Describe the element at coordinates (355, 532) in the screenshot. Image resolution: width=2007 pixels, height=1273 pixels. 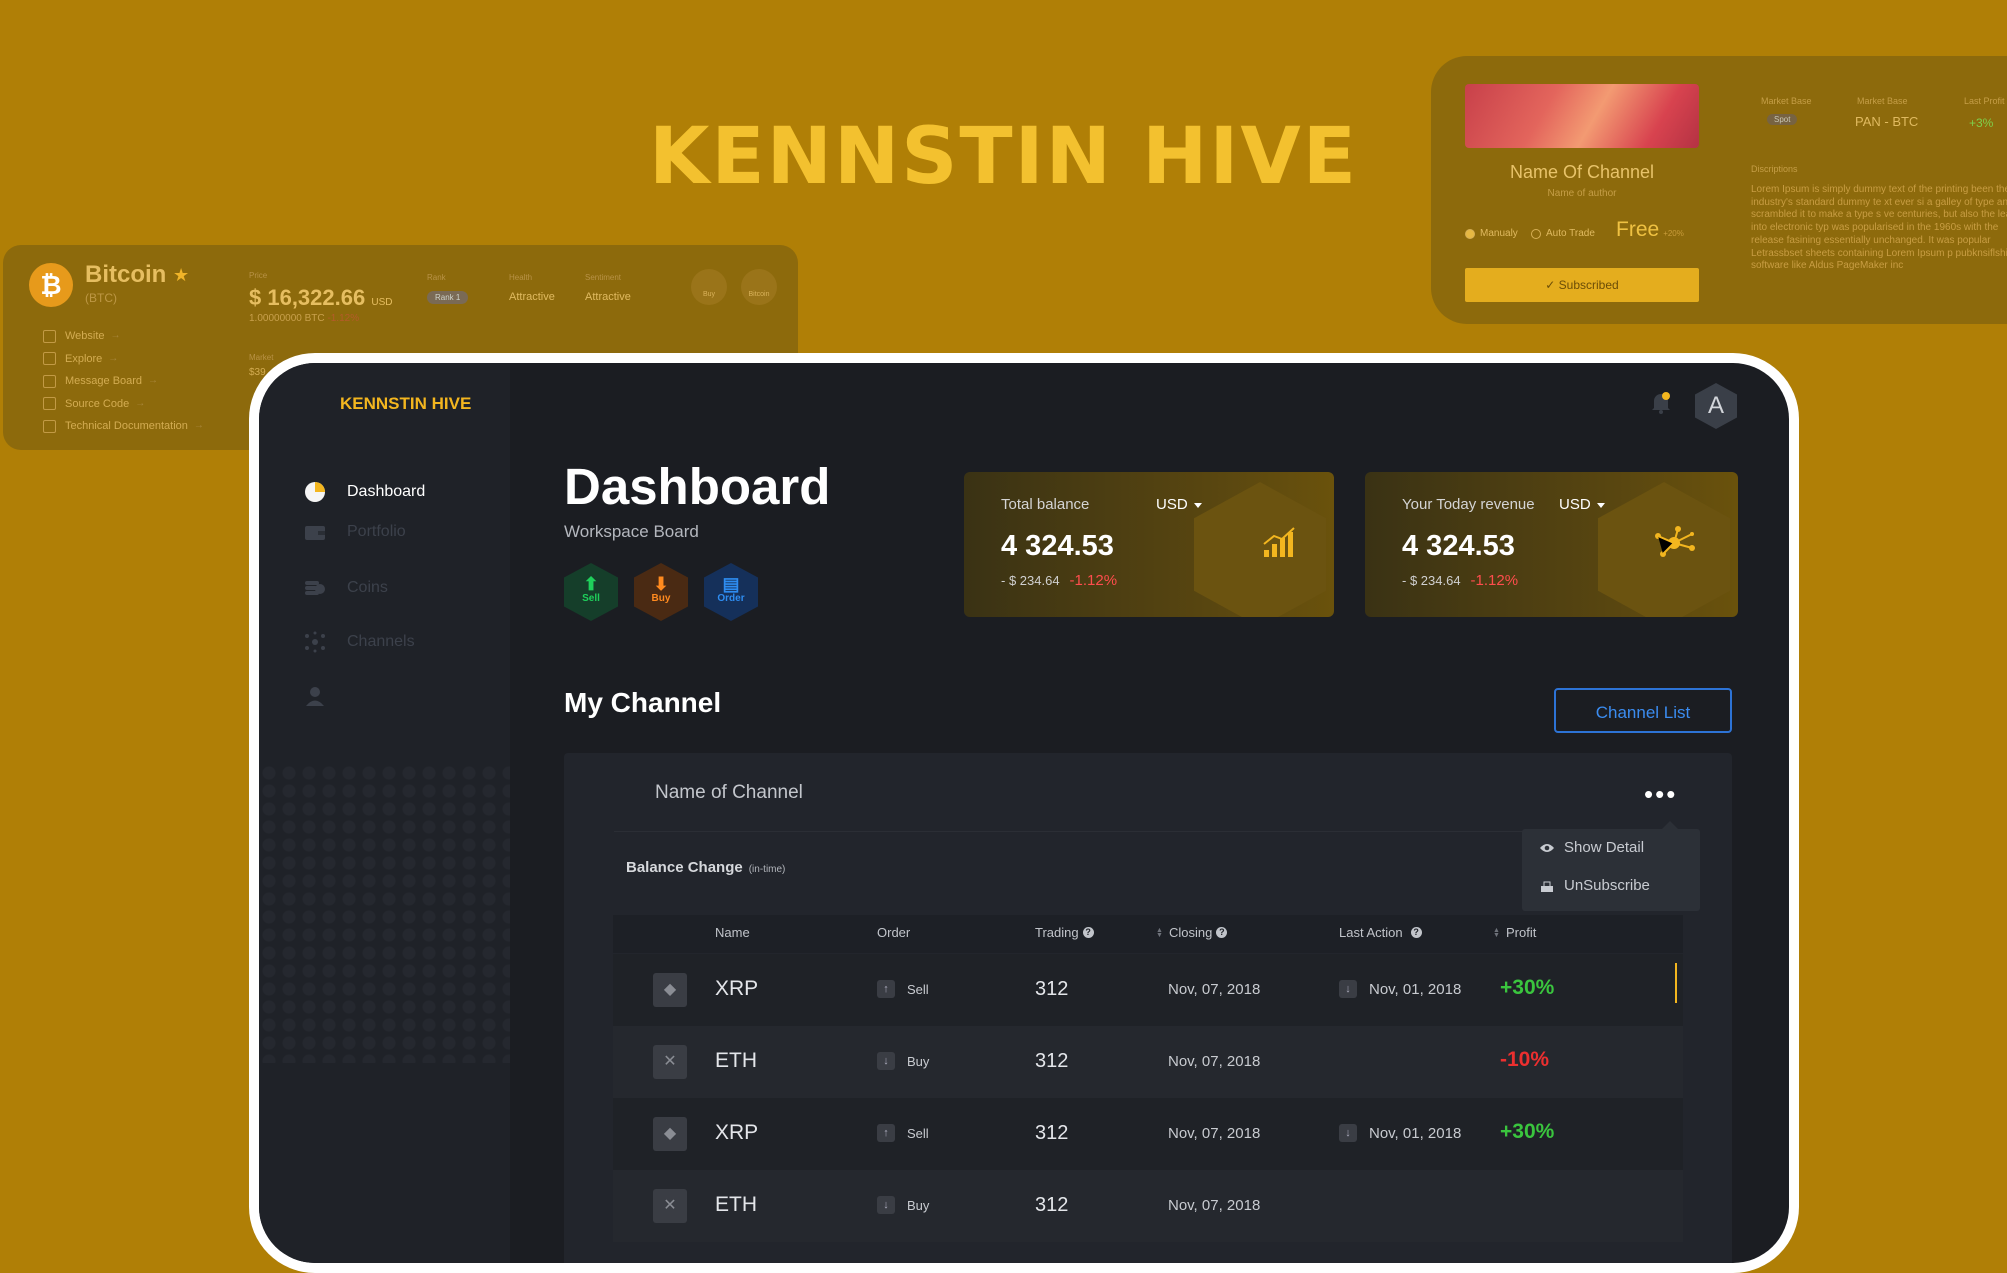
I see `sidebar-item-portfolio: Portfolio` at that location.